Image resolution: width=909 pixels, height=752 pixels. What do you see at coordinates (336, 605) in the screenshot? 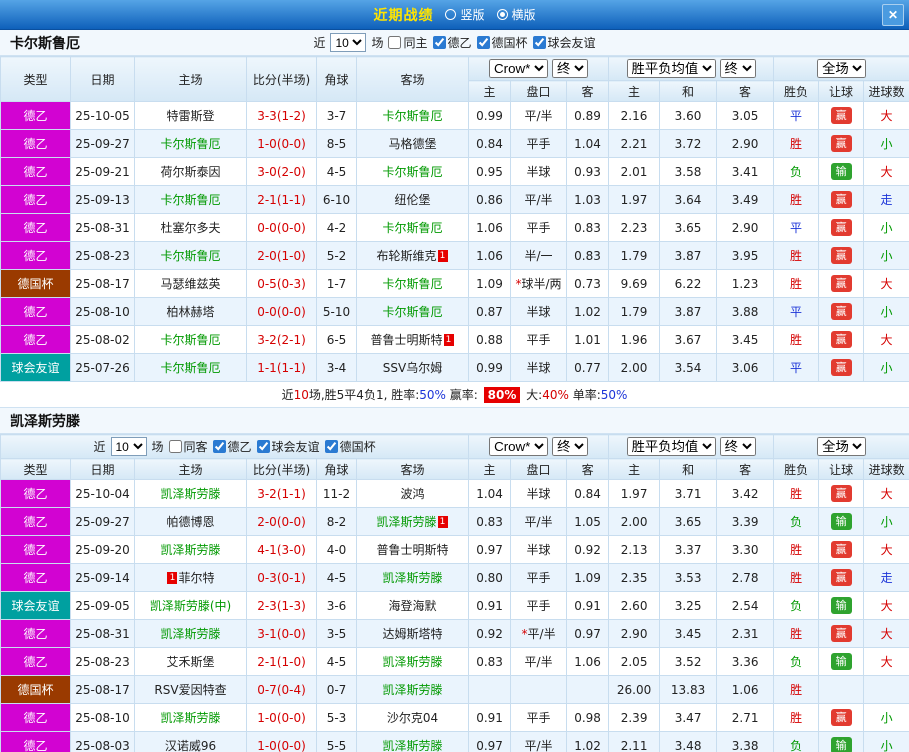
I see `corner-cell: 3-6` at bounding box center [336, 605].